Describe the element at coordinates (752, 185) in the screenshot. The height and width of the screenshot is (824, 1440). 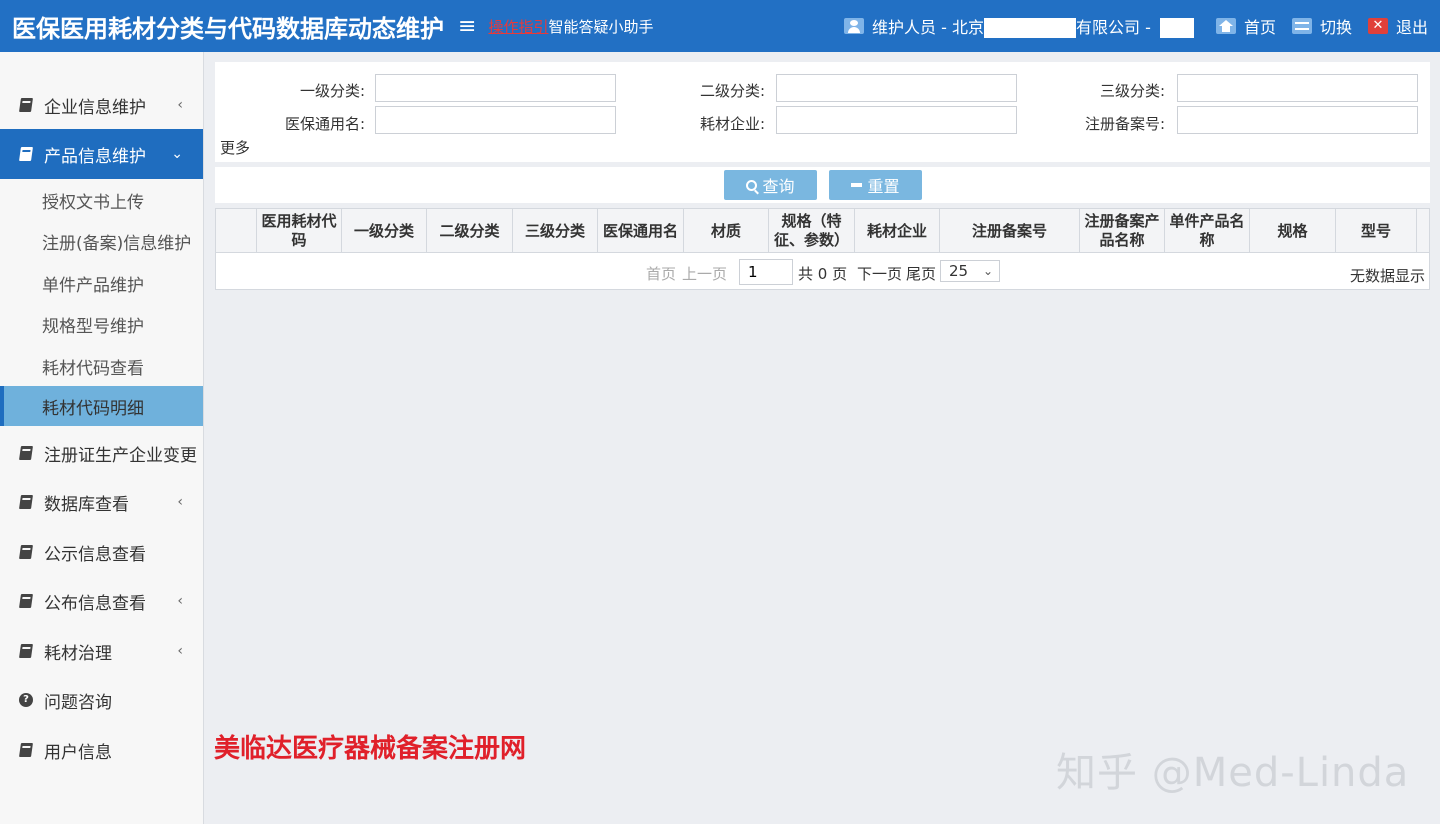
I see `search-icon` at that location.